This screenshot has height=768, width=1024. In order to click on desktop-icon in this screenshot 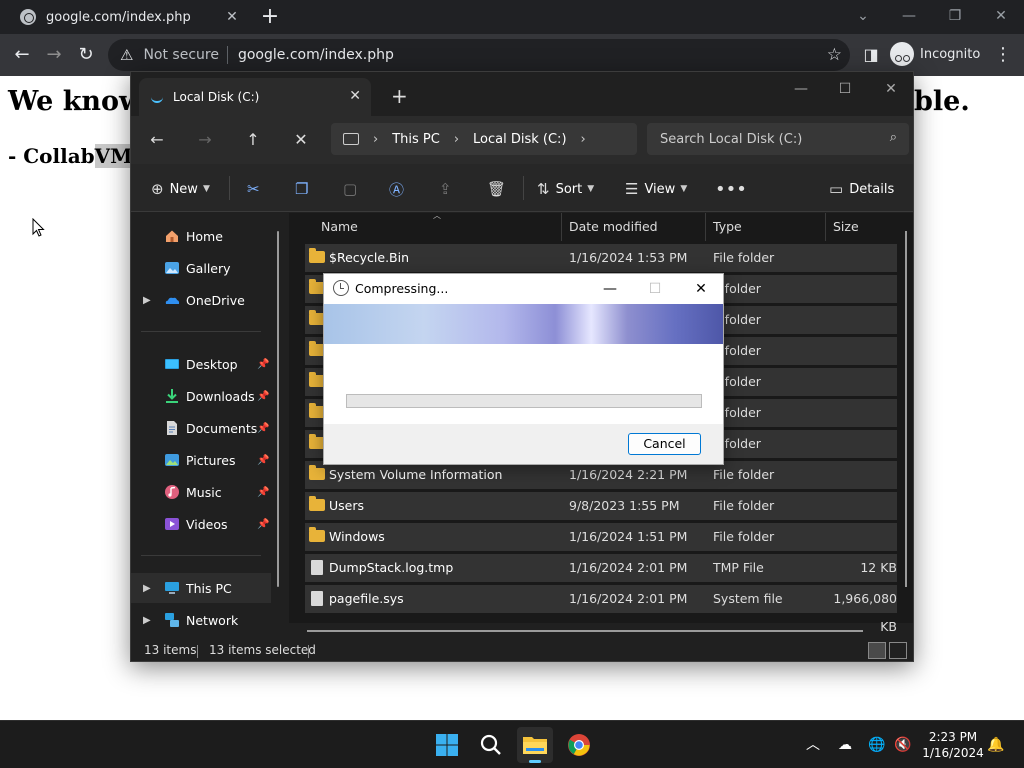, I will do `click(172, 364)`.